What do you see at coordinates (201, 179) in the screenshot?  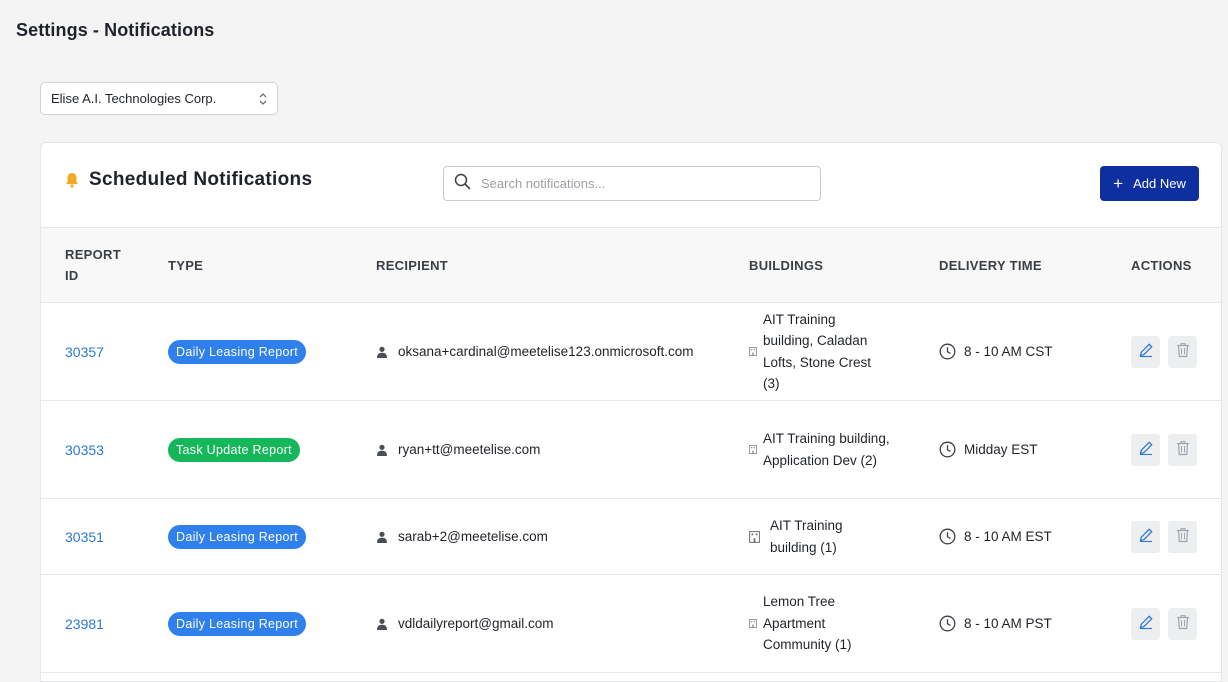 I see `panel-title-text: Scheduled Notifications` at bounding box center [201, 179].